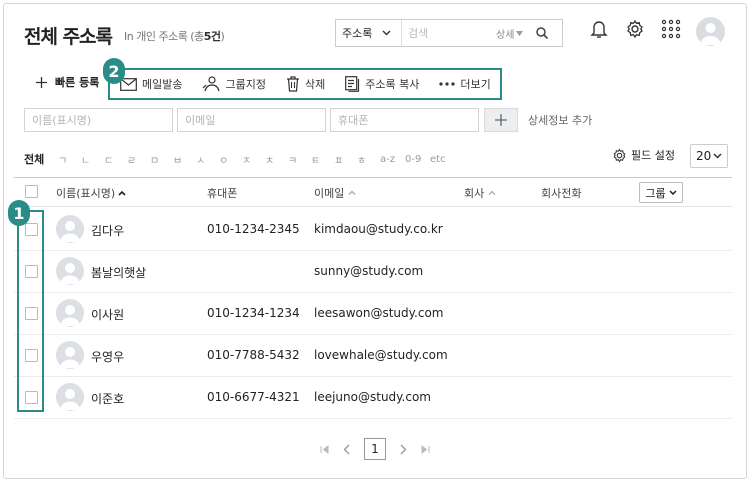  What do you see at coordinates (151, 84) in the screenshot?
I see `send-mail-button: 메일발송` at bounding box center [151, 84].